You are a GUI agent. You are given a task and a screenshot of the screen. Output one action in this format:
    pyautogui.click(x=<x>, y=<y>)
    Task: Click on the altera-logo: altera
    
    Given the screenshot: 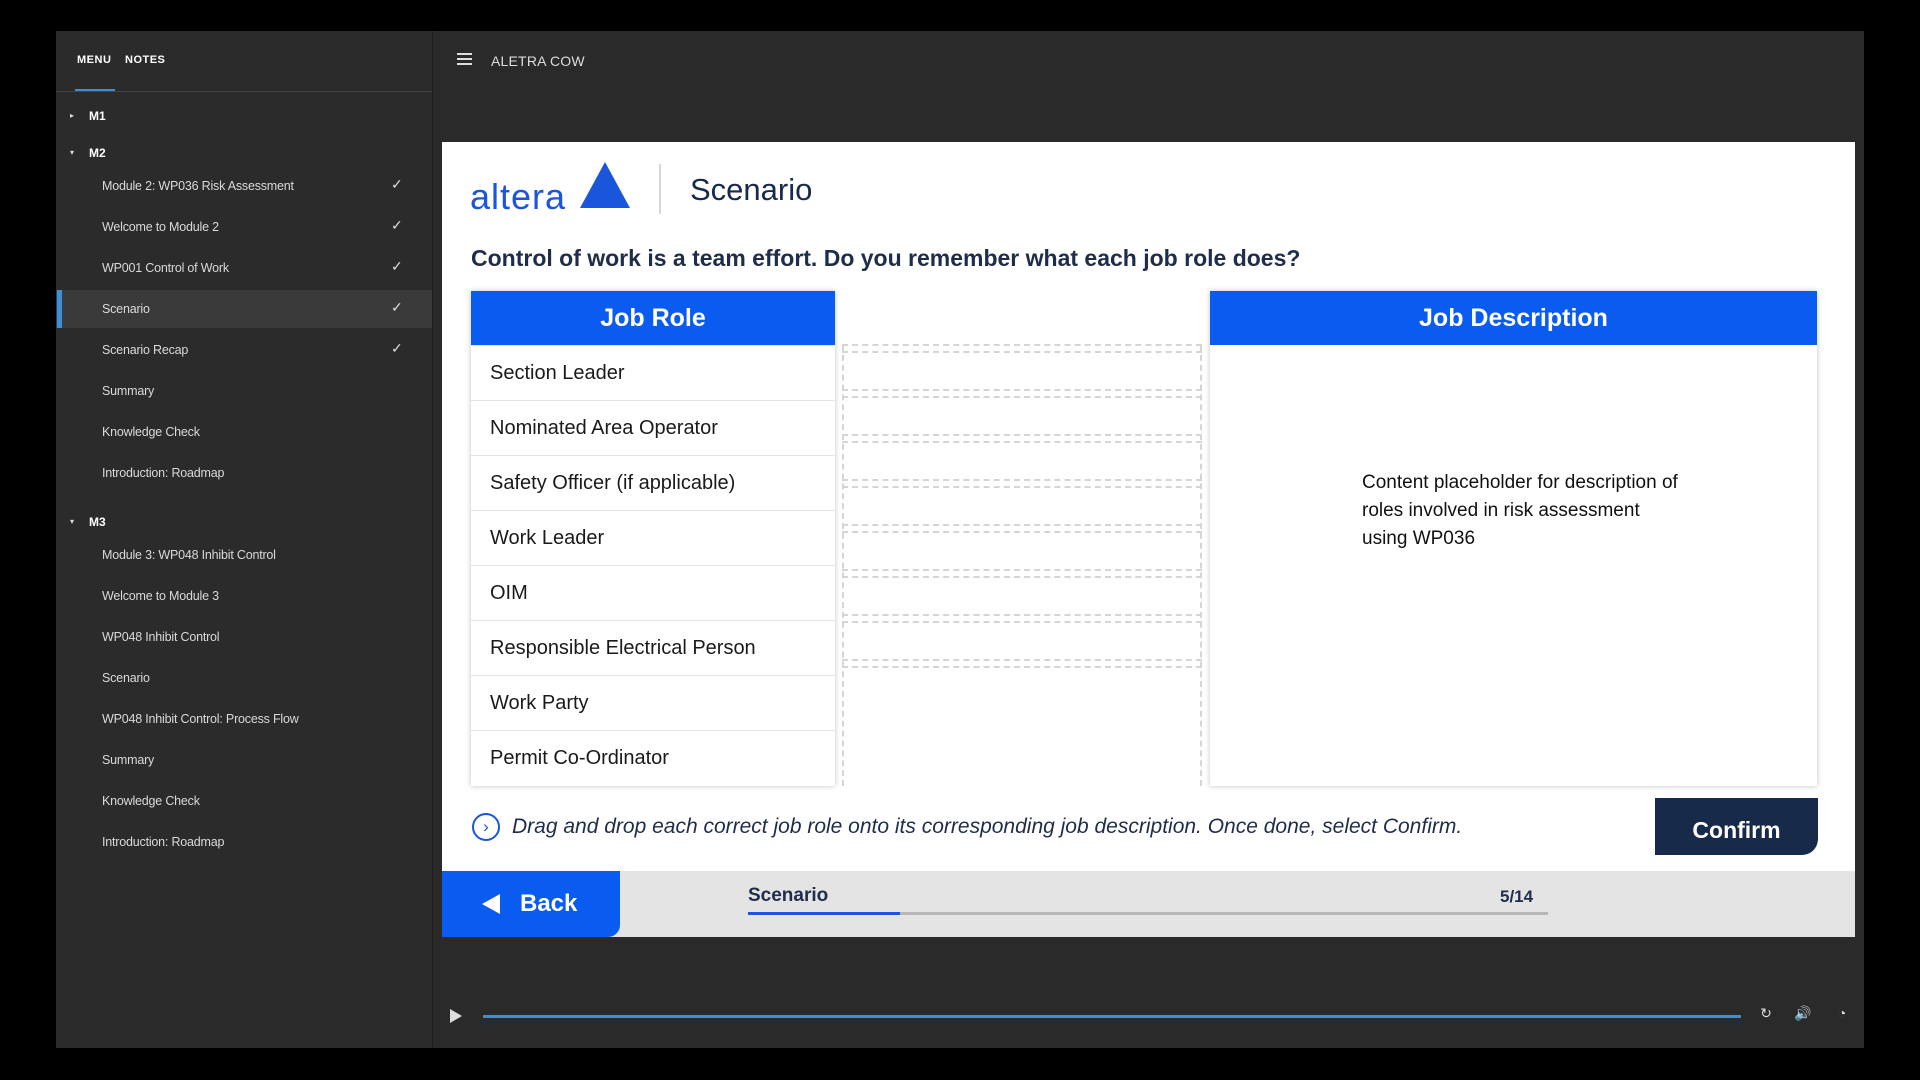 What is the action you would take?
    pyautogui.click(x=552, y=189)
    